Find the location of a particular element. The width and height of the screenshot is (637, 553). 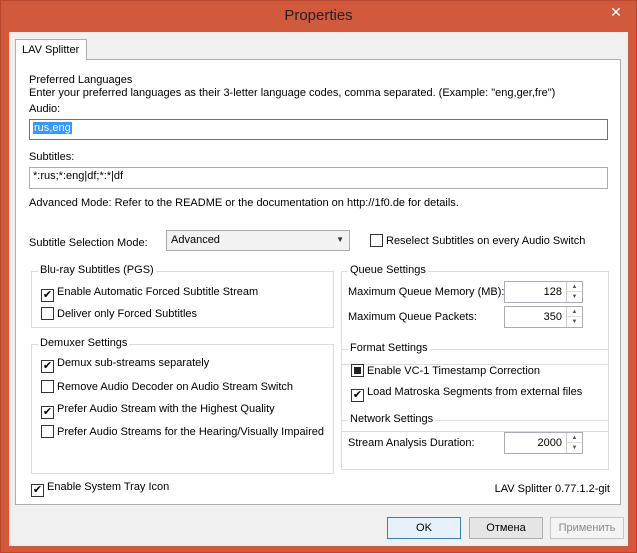

close-icon: ✕ is located at coordinates (616, 12).